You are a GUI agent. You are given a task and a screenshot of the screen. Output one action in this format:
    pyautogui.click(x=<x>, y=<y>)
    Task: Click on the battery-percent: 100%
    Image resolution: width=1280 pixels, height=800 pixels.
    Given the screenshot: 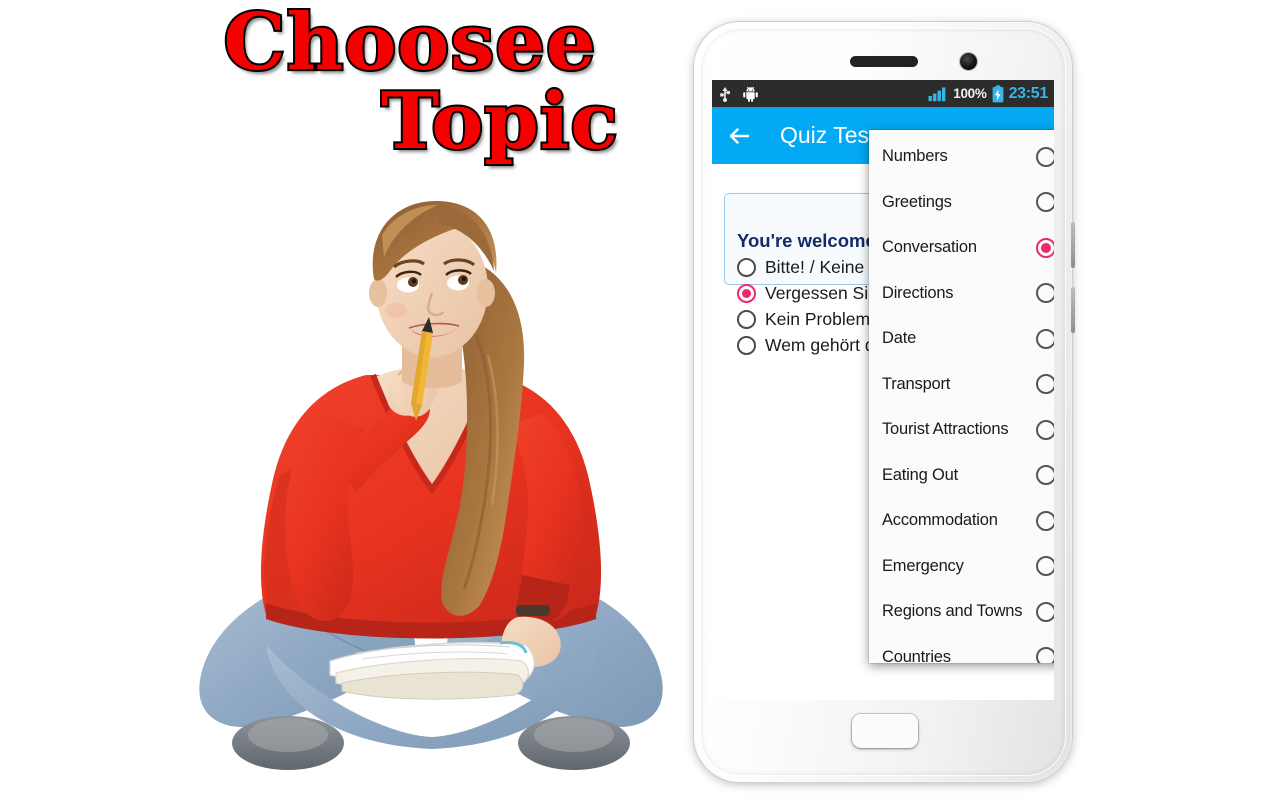 What is the action you would take?
    pyautogui.click(x=970, y=93)
    